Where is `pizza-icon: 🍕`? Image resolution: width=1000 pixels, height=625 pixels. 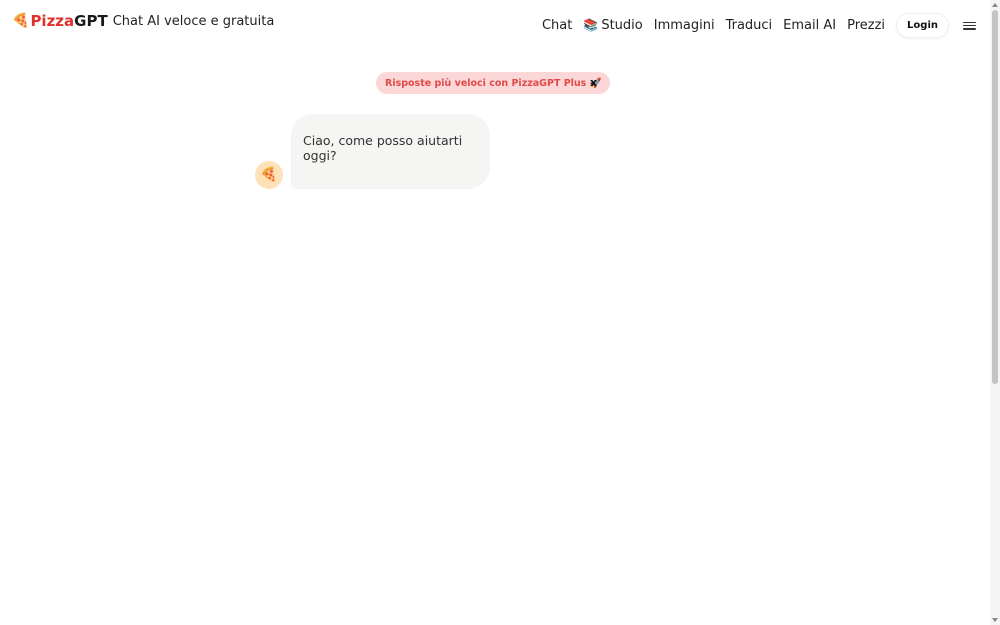
pizza-icon: 🍕 is located at coordinates (21, 21).